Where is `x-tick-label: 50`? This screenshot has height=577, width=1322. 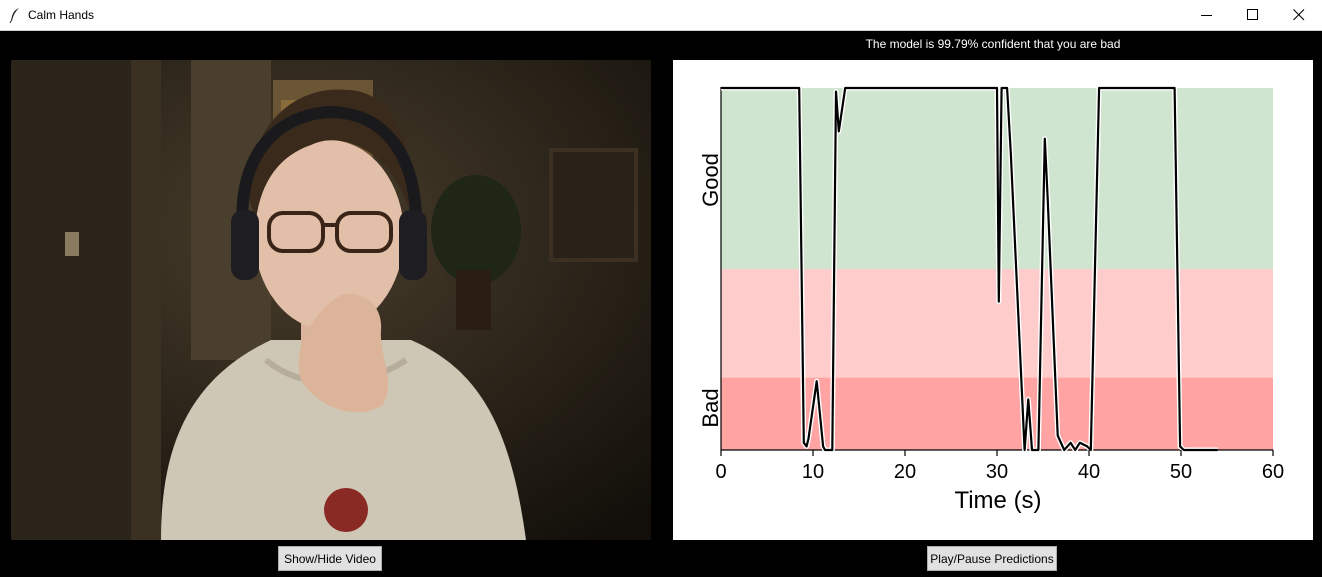
x-tick-label: 50 is located at coordinates (1181, 472).